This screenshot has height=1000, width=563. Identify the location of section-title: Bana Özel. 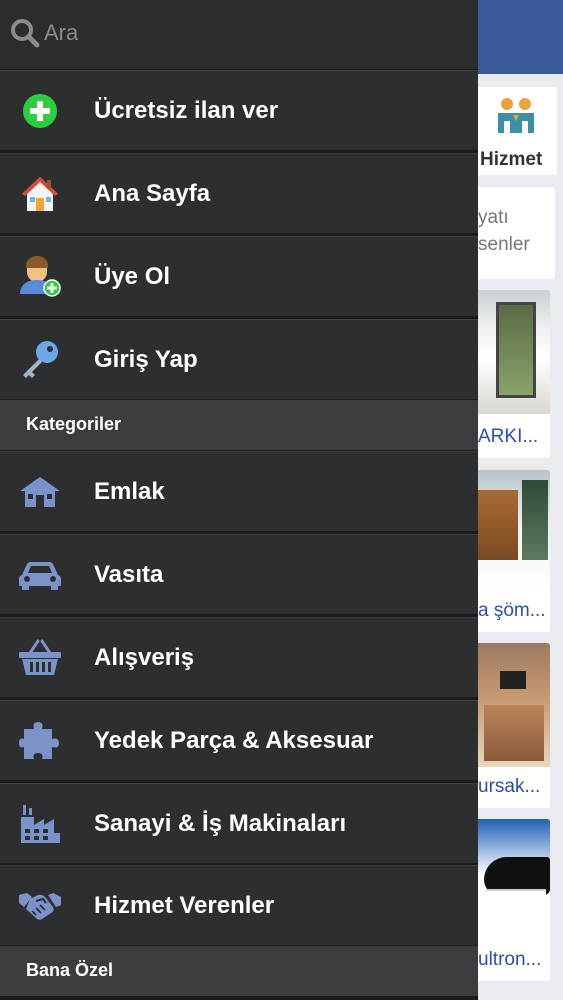
(70, 970).